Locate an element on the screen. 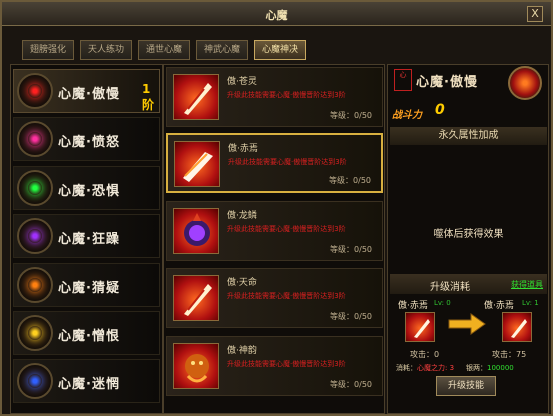 This screenshot has height=416, width=553. detail-title: 心魔·傲慢 is located at coordinates (447, 82).